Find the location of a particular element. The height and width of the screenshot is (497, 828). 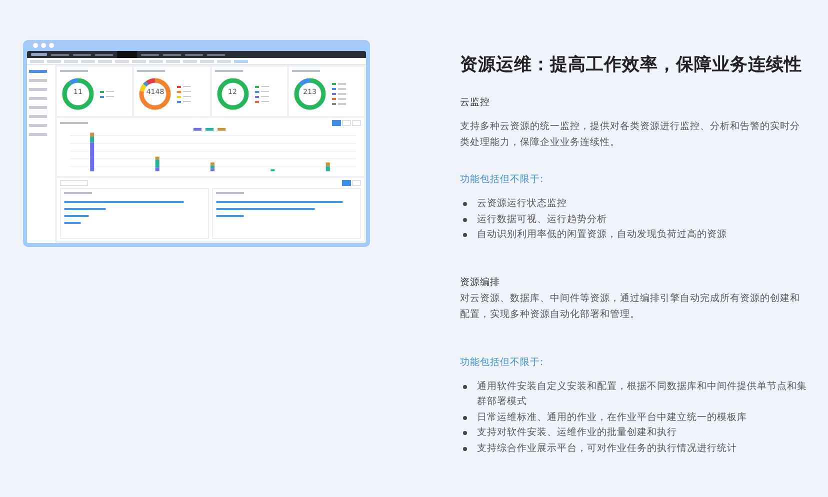

feature-item: 通用软件安装自定义安装和配置，根据不同数据库和中间件提供单节点和集群部署模式 is located at coordinates (642, 394).